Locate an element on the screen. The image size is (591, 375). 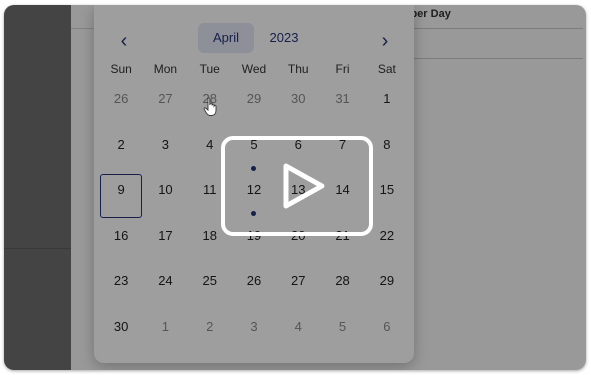
calendar-day-label: 25 is located at coordinates (209, 280).